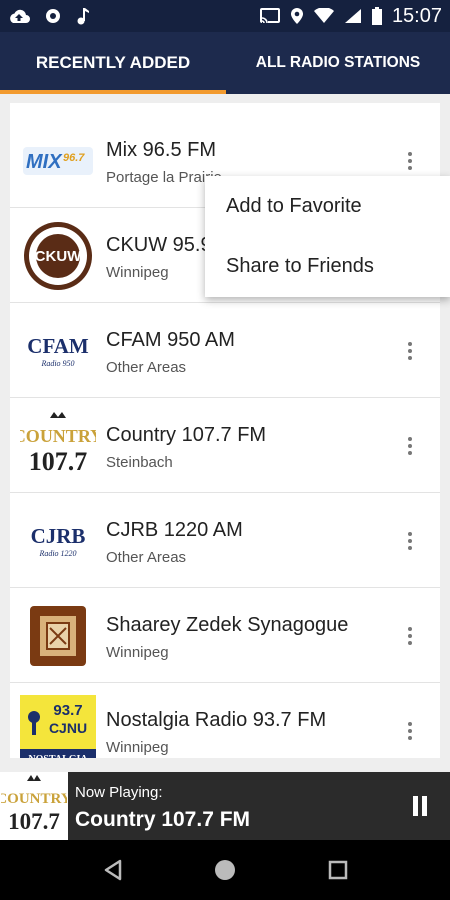 Image resolution: width=450 pixels, height=900 pixels. I want to click on cjrb-logo: CJRB Radio 1220, so click(58, 541).